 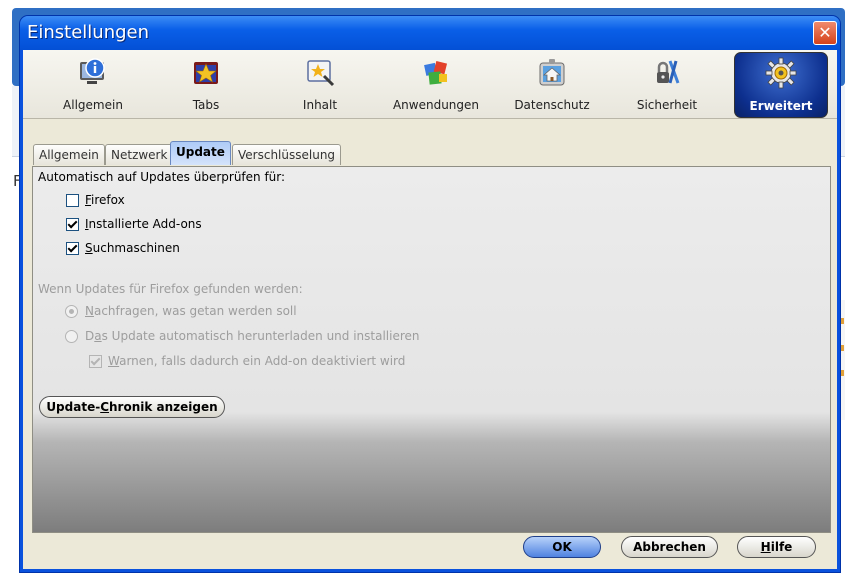 I want to click on content-icon, so click(x=321, y=73).